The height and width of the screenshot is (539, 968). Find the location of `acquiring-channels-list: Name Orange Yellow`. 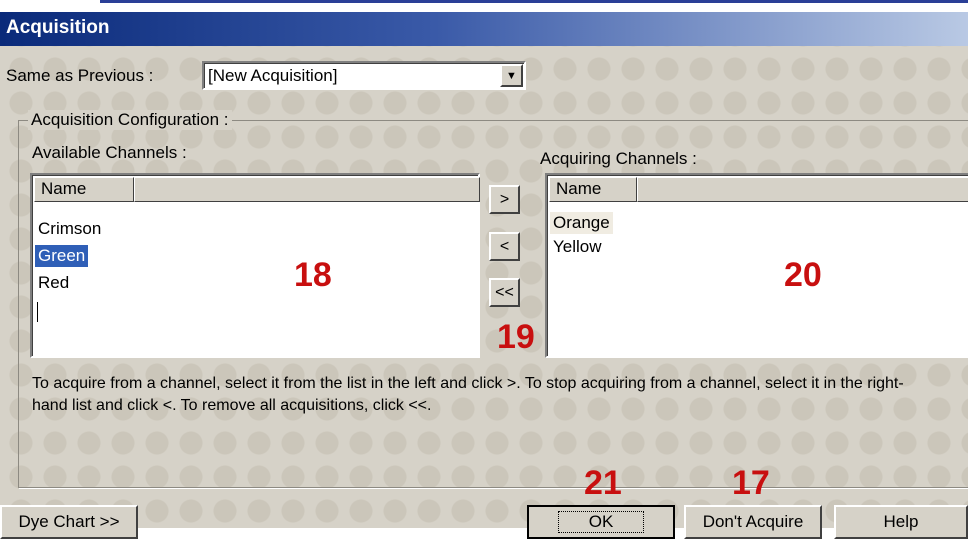

acquiring-channels-list: Name Orange Yellow is located at coordinates (756, 265).